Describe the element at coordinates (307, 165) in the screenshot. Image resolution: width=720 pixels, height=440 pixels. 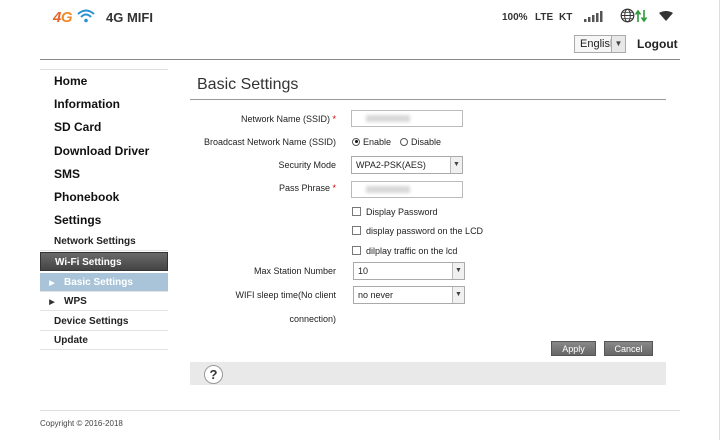
I see `security-mode-label: Security Mode` at that location.